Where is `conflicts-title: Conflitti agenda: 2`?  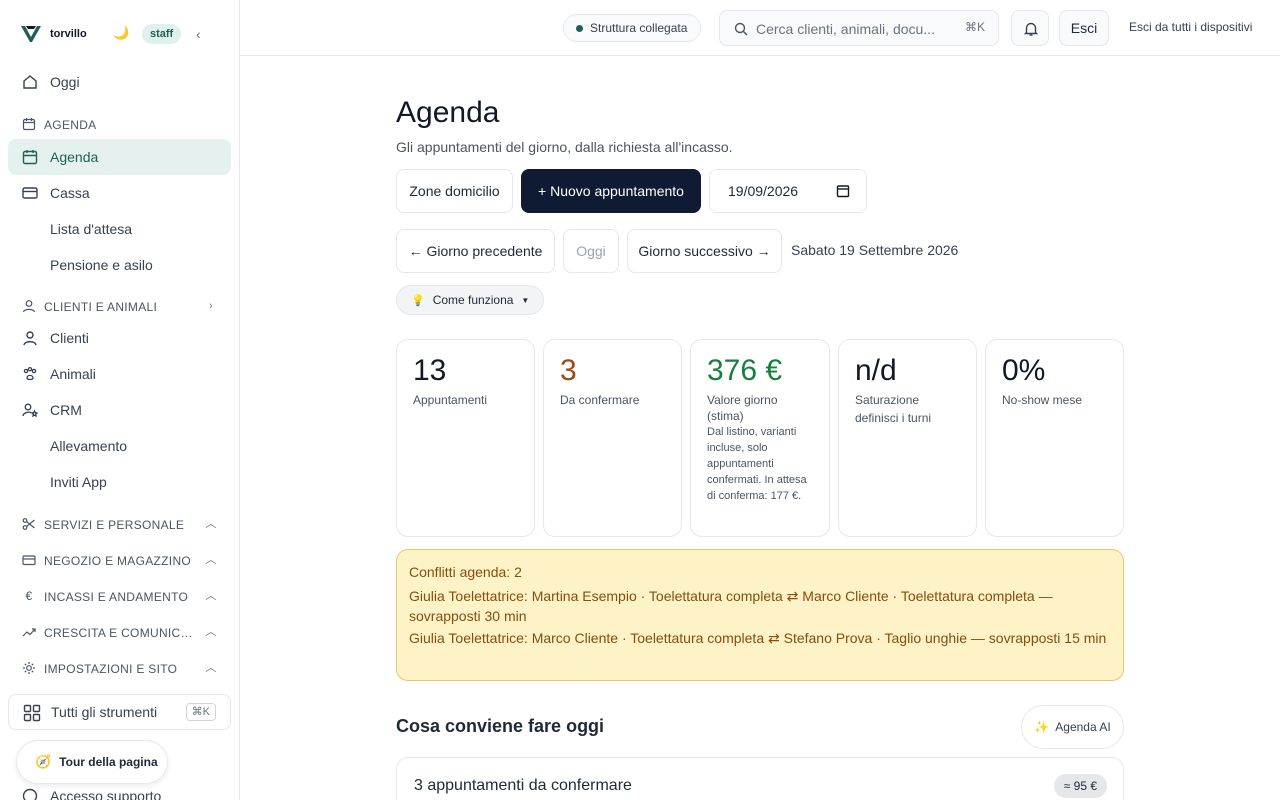 conflicts-title: Conflitti agenda: 2 is located at coordinates (465, 572).